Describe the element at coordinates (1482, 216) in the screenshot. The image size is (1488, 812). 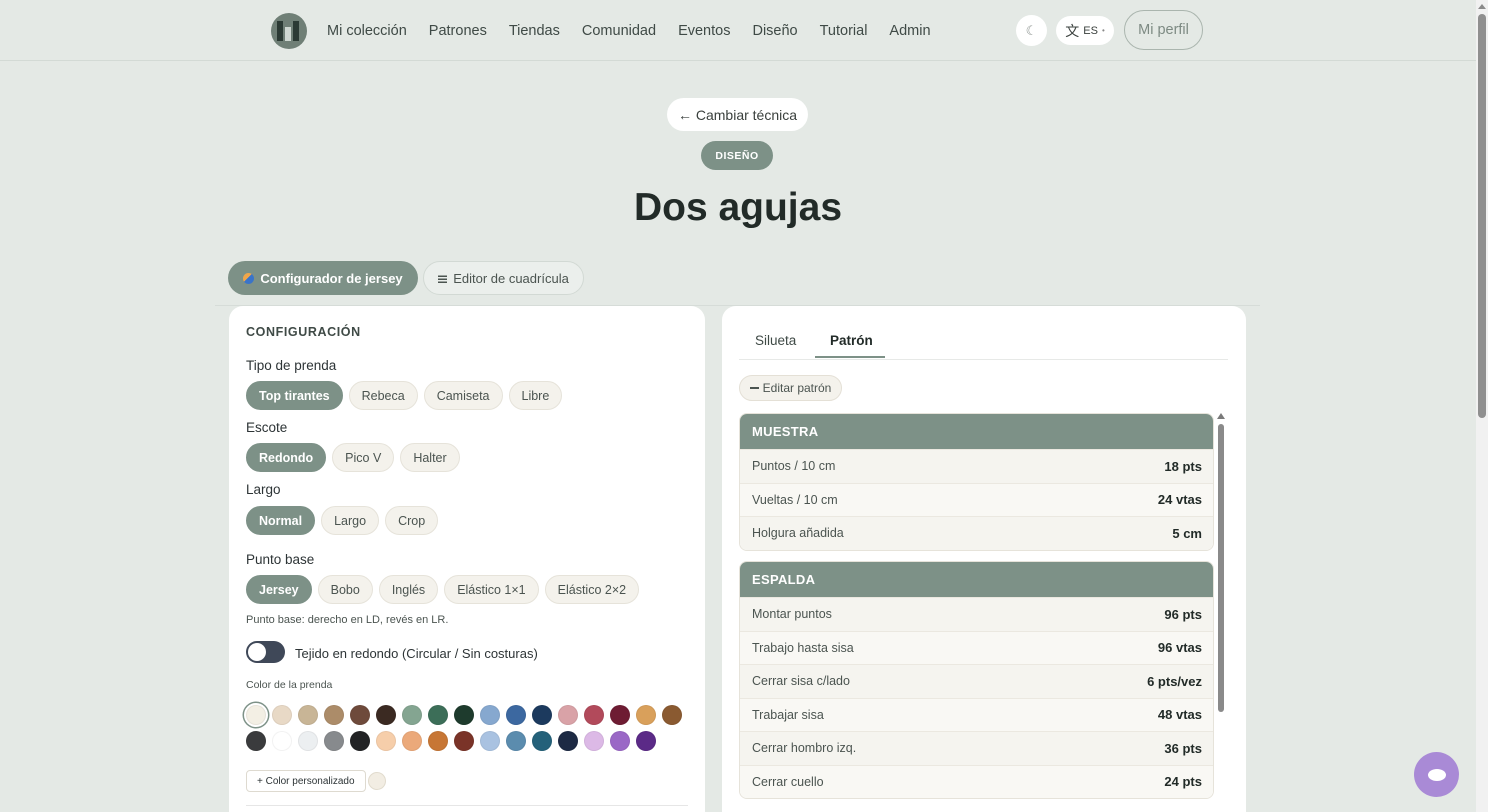
I see `page-scroll-thumb` at that location.